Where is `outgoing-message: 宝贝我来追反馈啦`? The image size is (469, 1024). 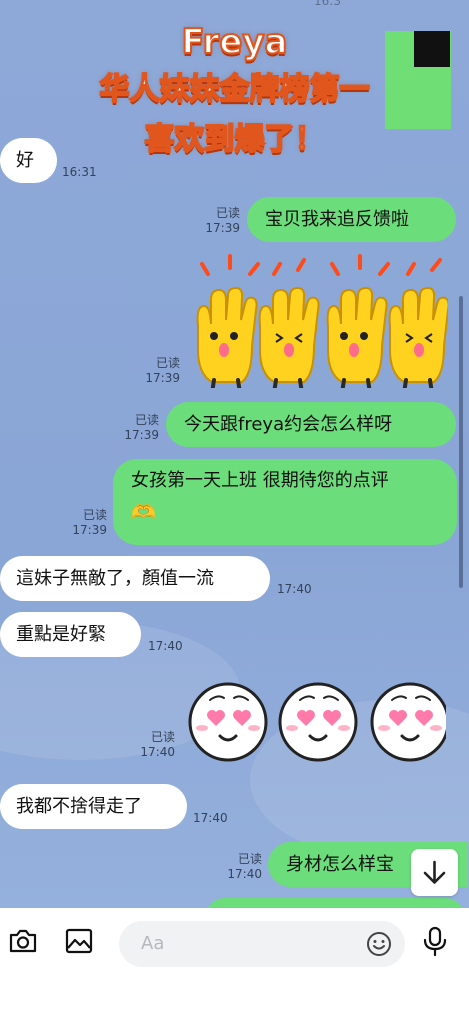
outgoing-message: 宝贝我来追反馈啦 is located at coordinates (351, 219).